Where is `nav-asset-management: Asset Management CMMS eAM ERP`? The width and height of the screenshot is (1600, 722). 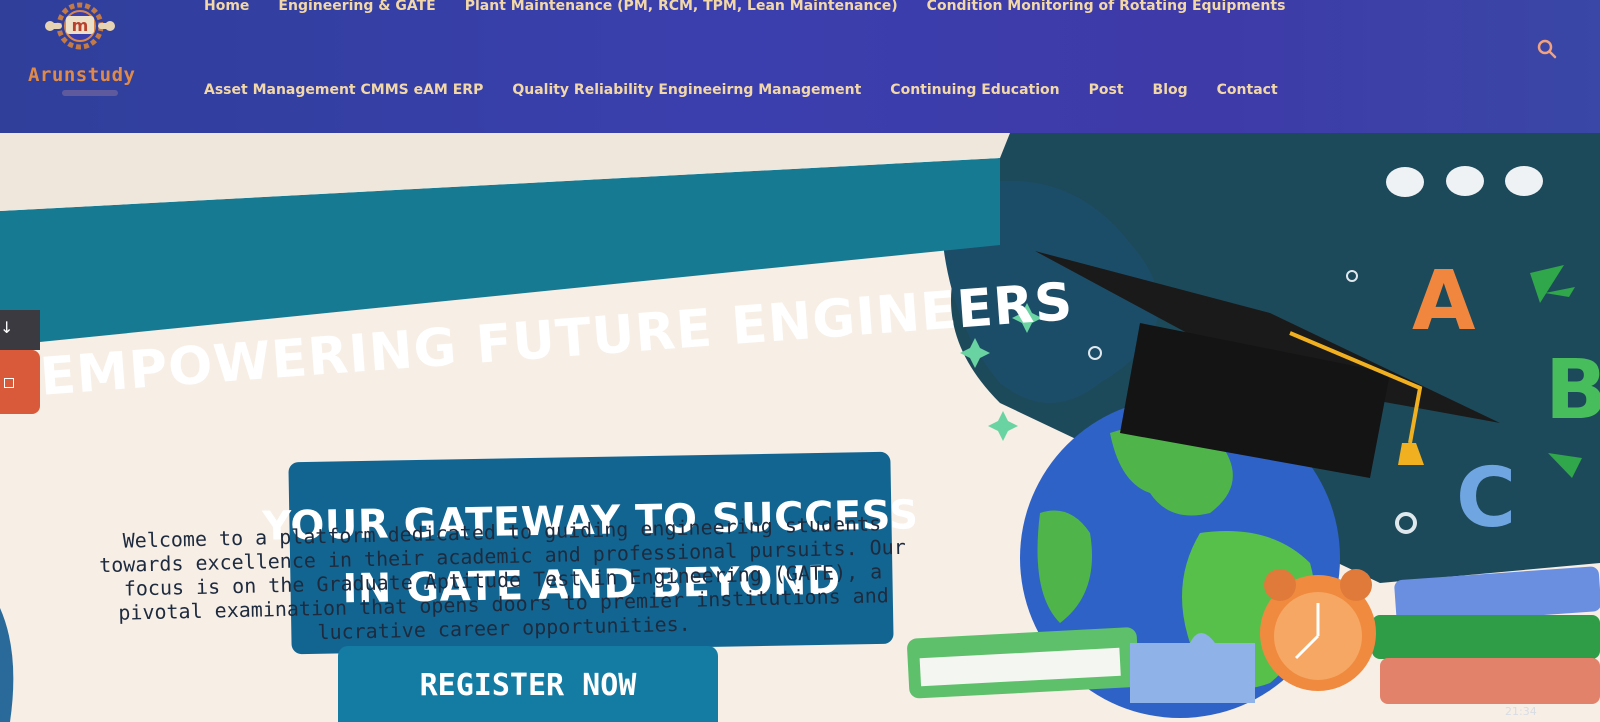
nav-asset-management: Asset Management CMMS eAM ERP is located at coordinates (343, 90).